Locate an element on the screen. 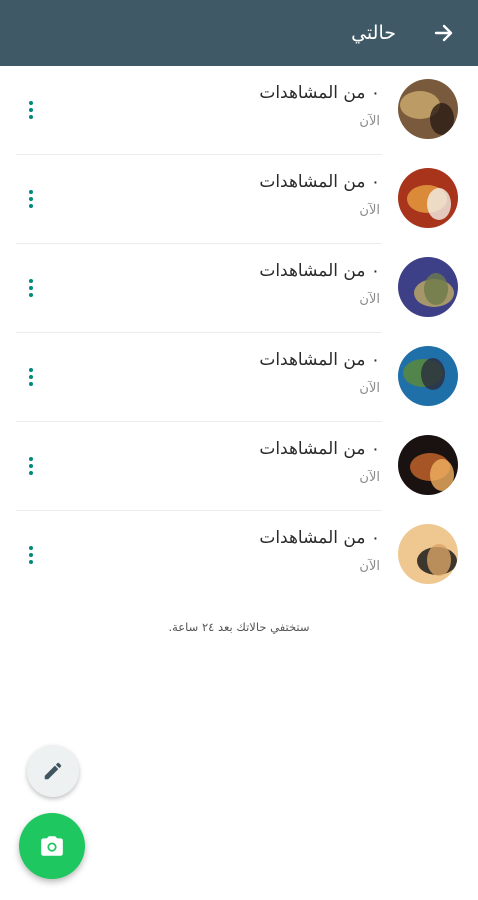 Image resolution: width=478 pixels, height=900 pixels. pencil-icon is located at coordinates (53, 771).